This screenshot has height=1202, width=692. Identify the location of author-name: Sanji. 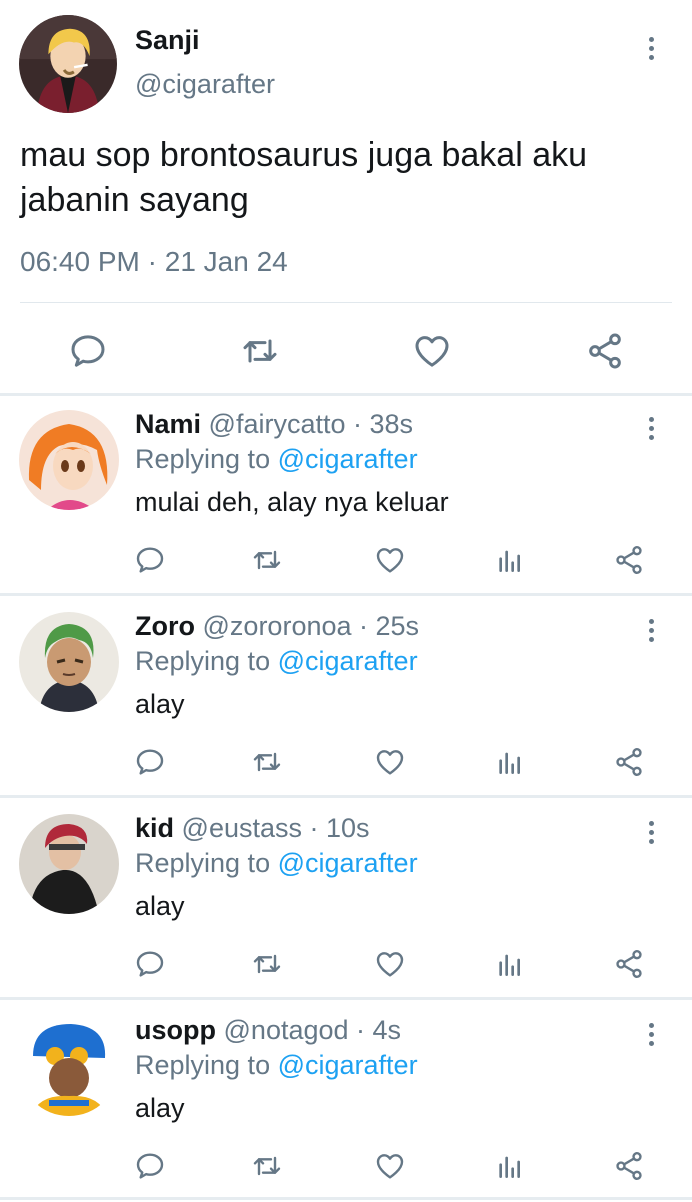
(167, 40).